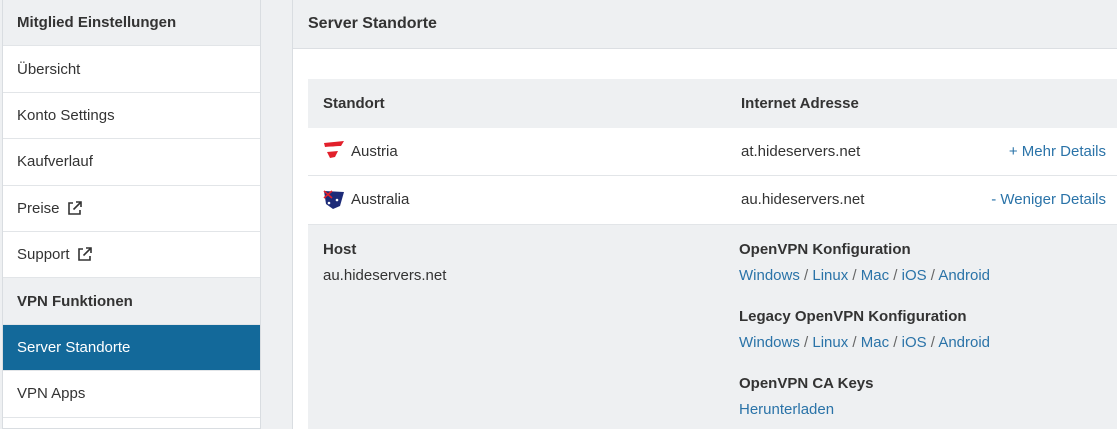  I want to click on ca-keys-download-link: Herunterladen, so click(786, 409).